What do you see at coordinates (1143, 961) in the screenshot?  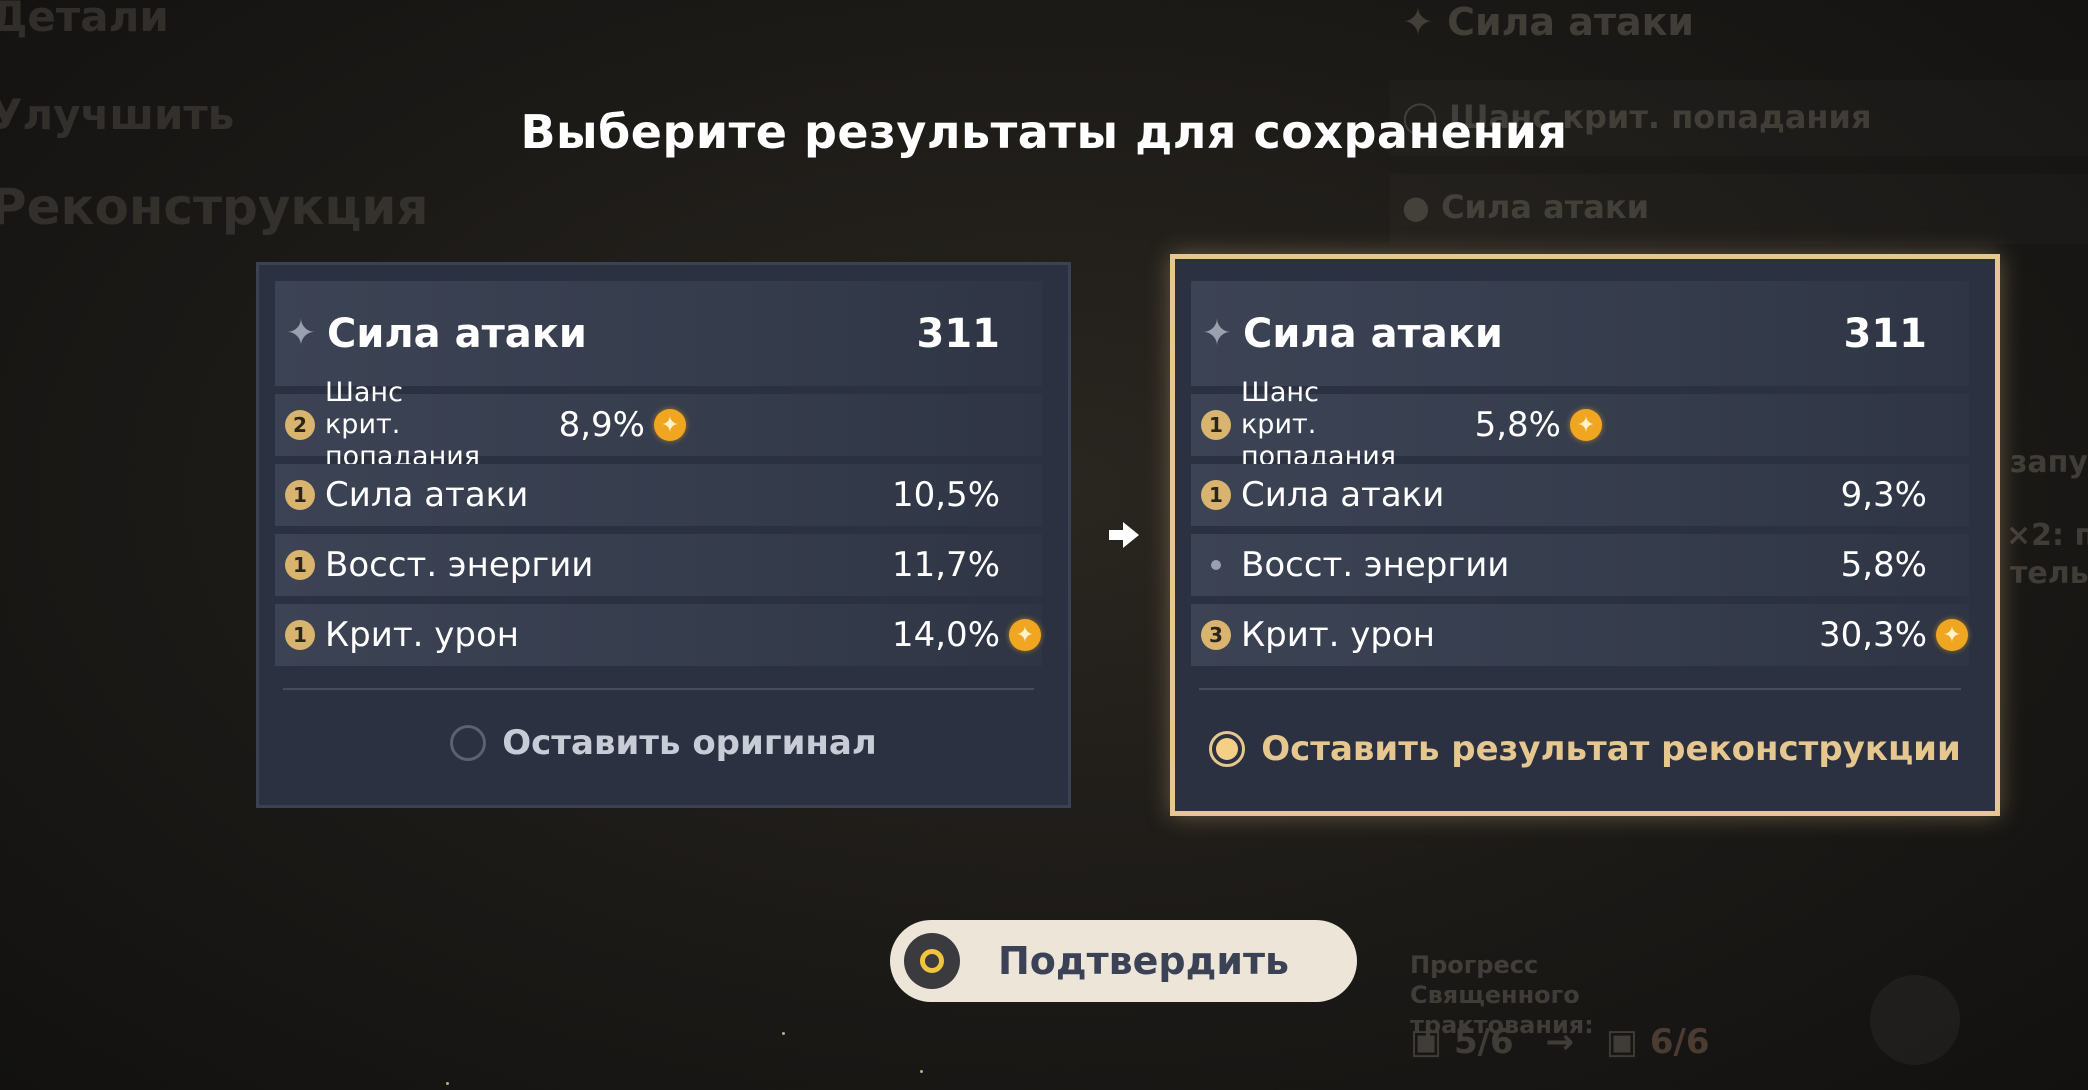 I see `confirm-button-label: Подтвердить` at bounding box center [1143, 961].